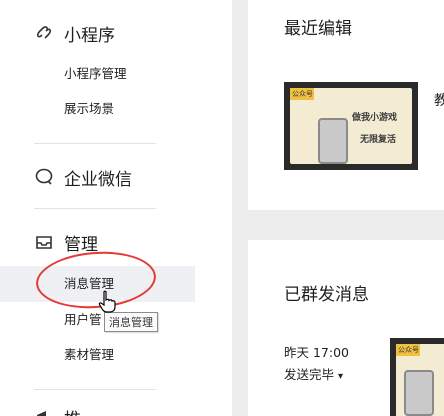  Describe the element at coordinates (375, 118) in the screenshot. I see `thumbnail-text: 做我小游戏` at that location.